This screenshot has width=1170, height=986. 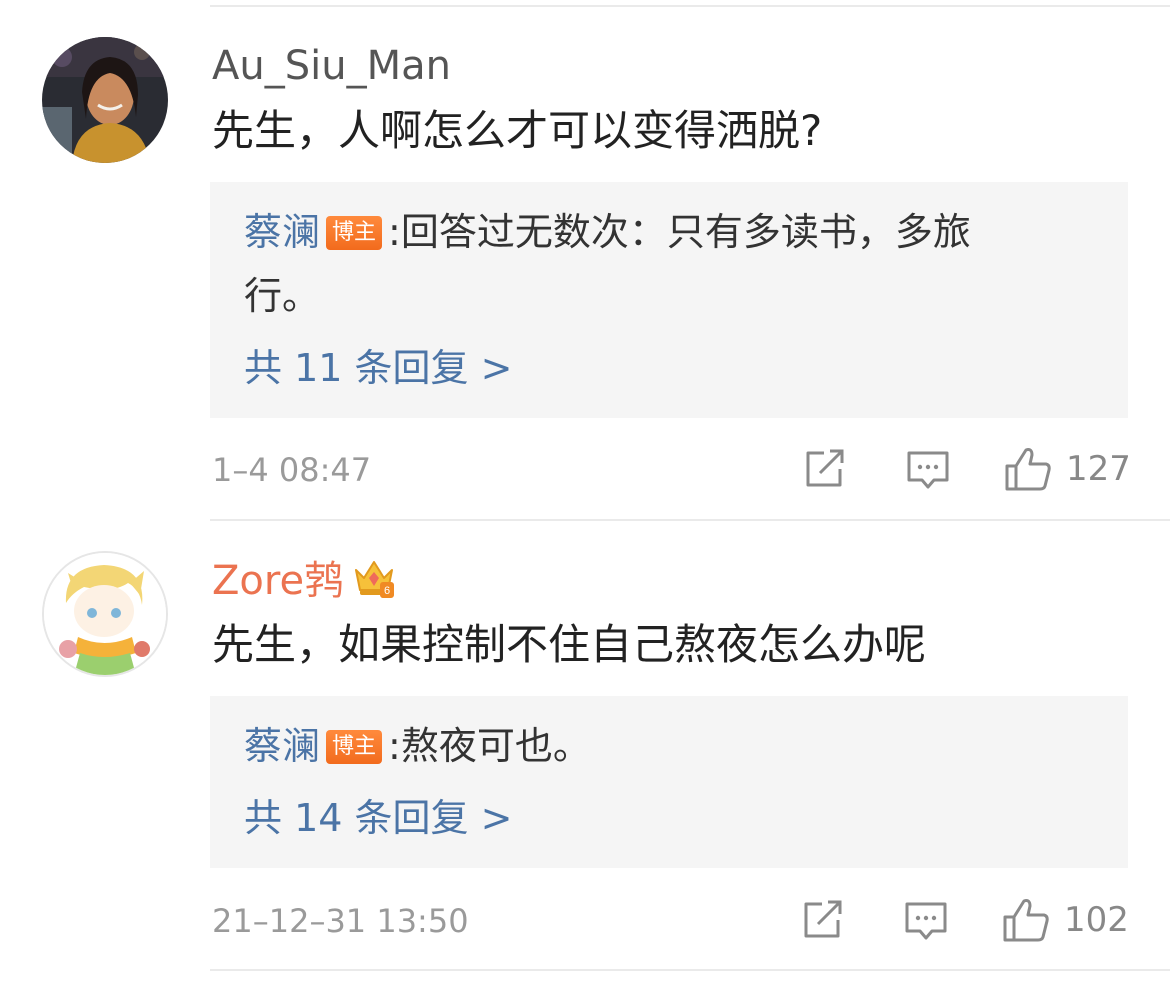 What do you see at coordinates (569, 644) in the screenshot?
I see `comment-text: 先生，如果控制不住自己熬夜怎么办呢` at bounding box center [569, 644].